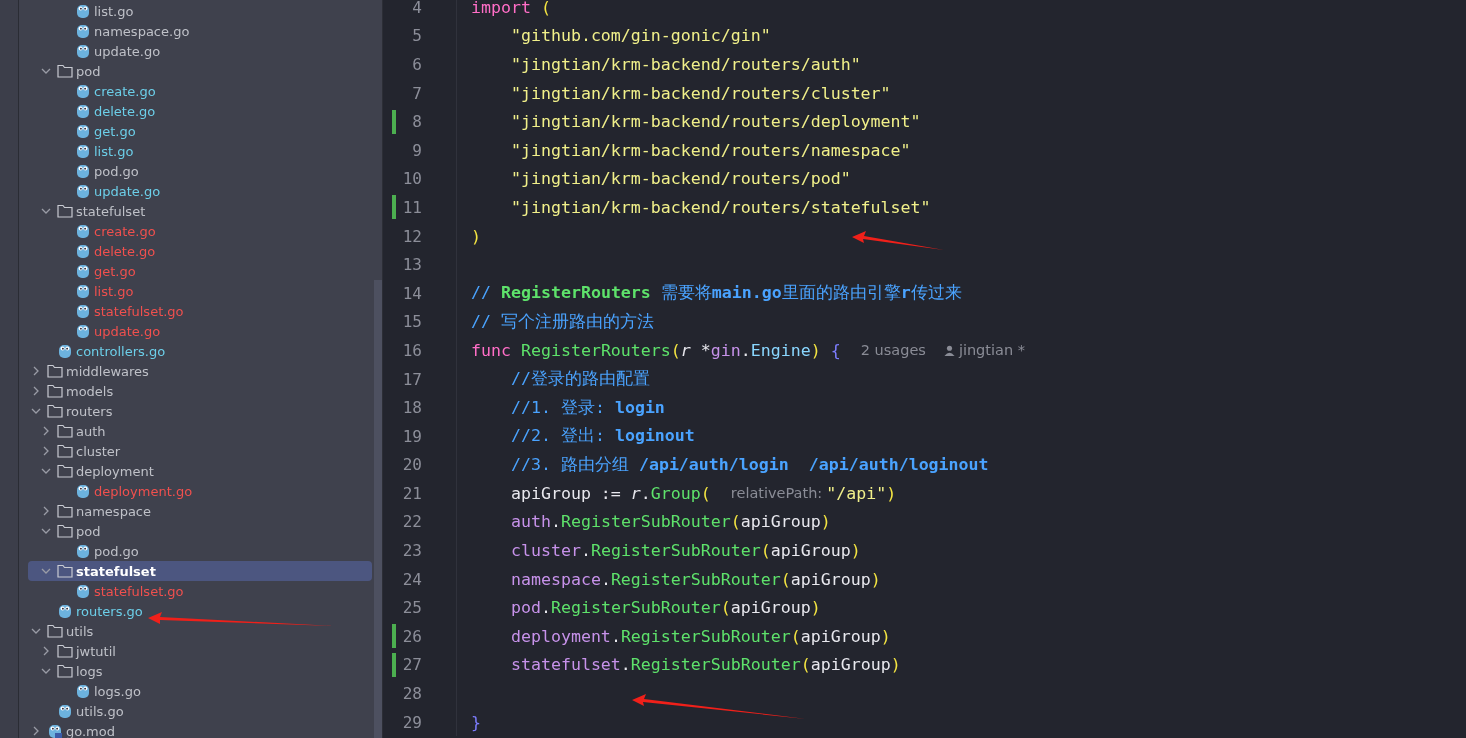 The image size is (1466, 738). What do you see at coordinates (200, 511) in the screenshot?
I see `tree-row: namespace` at bounding box center [200, 511].